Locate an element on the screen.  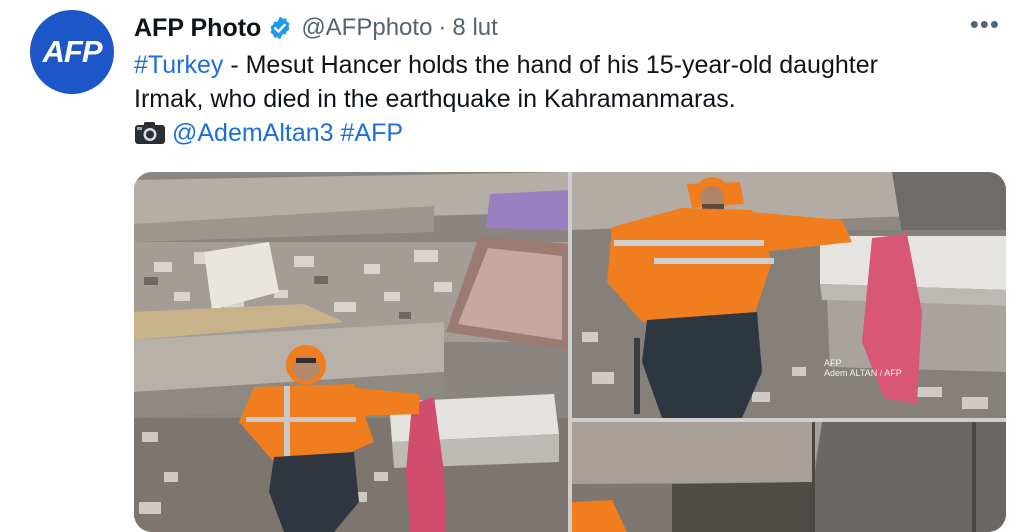
hashtag-afp-link: #AFP is located at coordinates (372, 133).